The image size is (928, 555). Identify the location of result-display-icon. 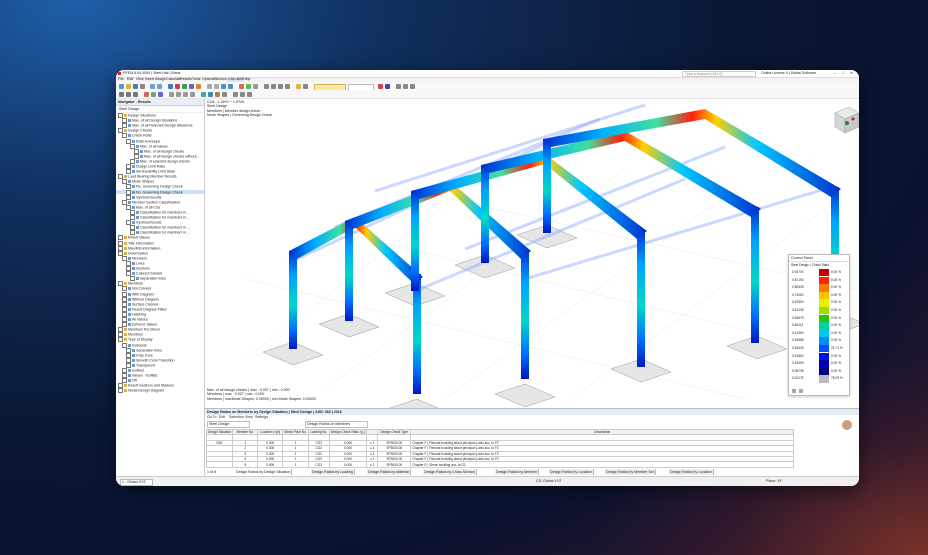
(387, 86).